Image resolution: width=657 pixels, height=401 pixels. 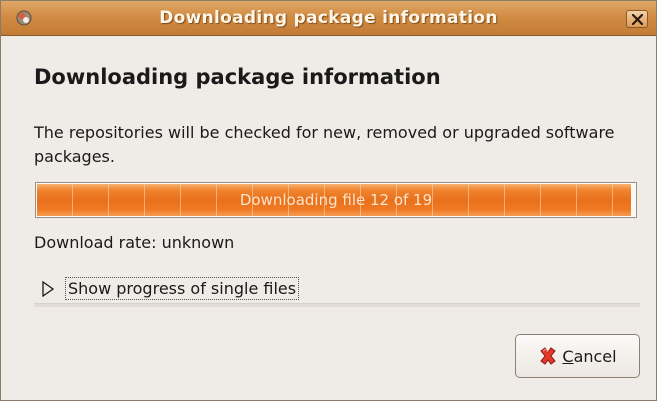 I want to click on close-button, so click(x=637, y=19).